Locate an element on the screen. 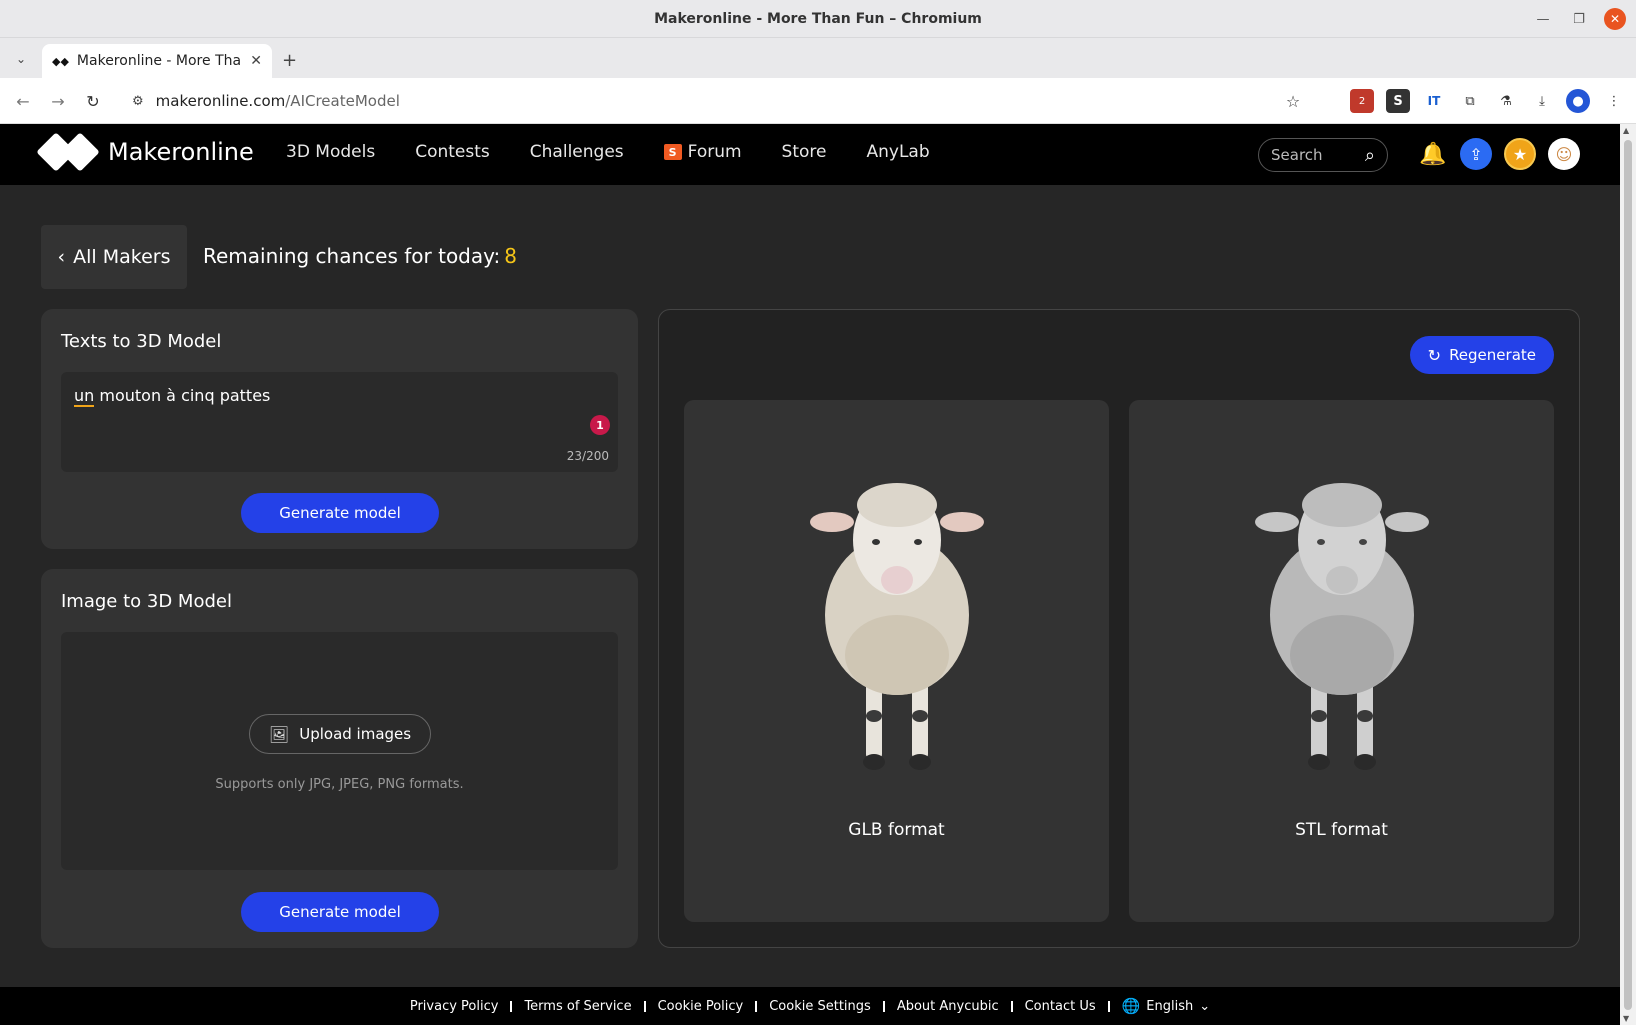 The image size is (1636, 1025). download-icon: ⤓ is located at coordinates (1542, 101).